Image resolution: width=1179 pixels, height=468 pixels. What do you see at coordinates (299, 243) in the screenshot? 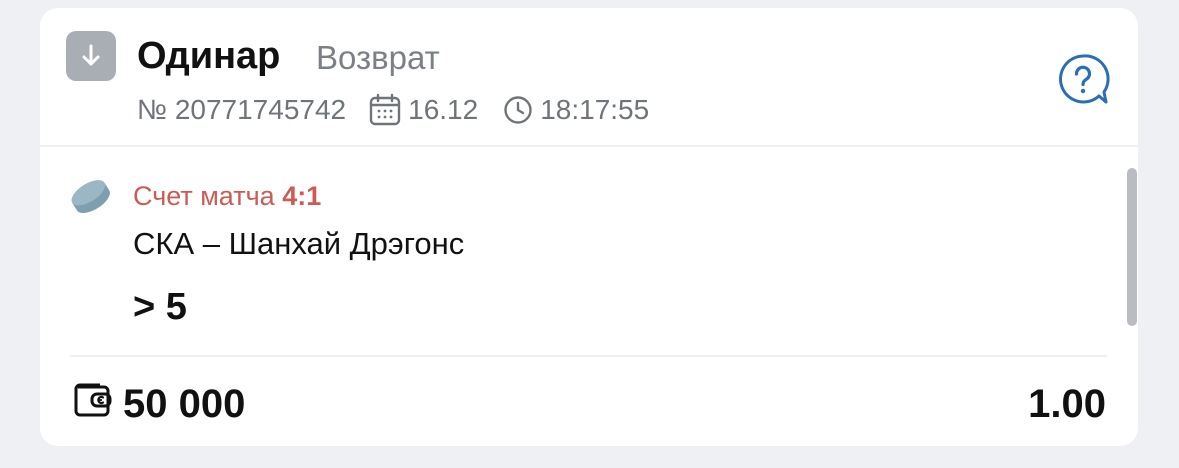
I see `match-name: СКА – Шанхай Дрэгонс` at bounding box center [299, 243].